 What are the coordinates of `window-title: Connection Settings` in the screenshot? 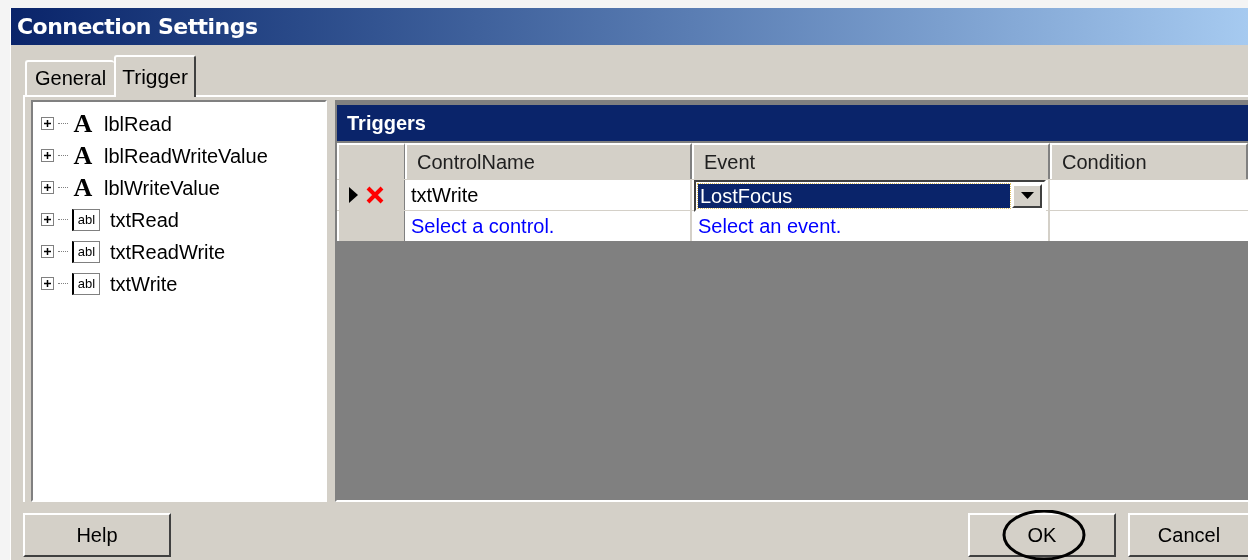 It's located at (137, 26).